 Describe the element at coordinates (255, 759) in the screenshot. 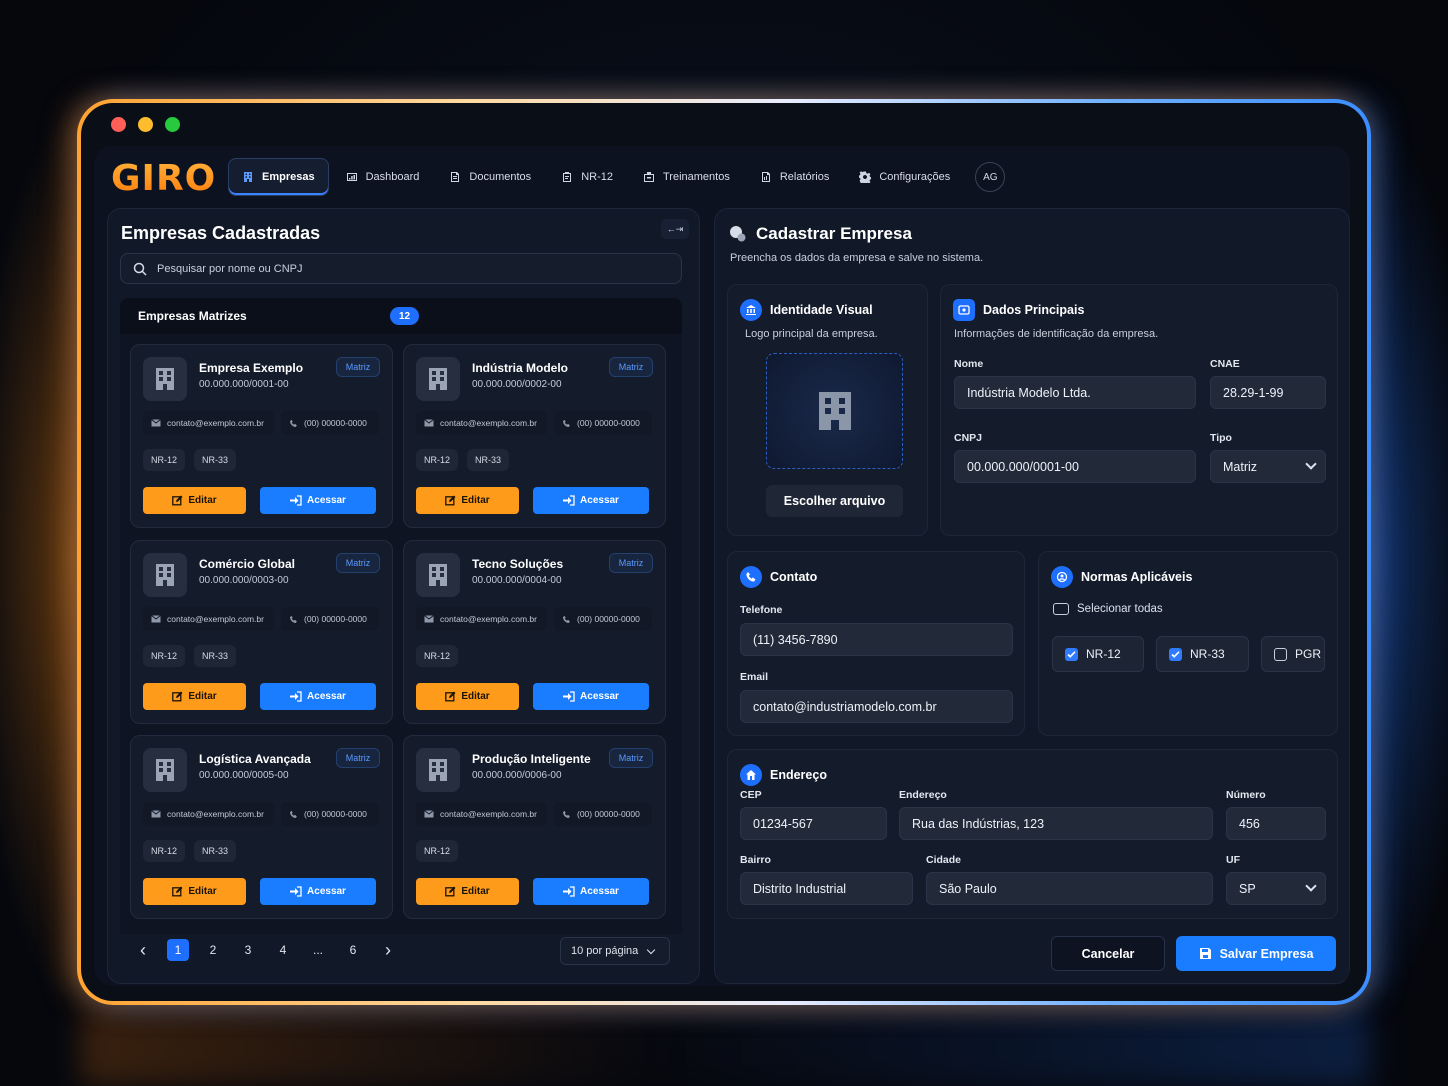

I see `company-name: Logística Avançada` at that location.